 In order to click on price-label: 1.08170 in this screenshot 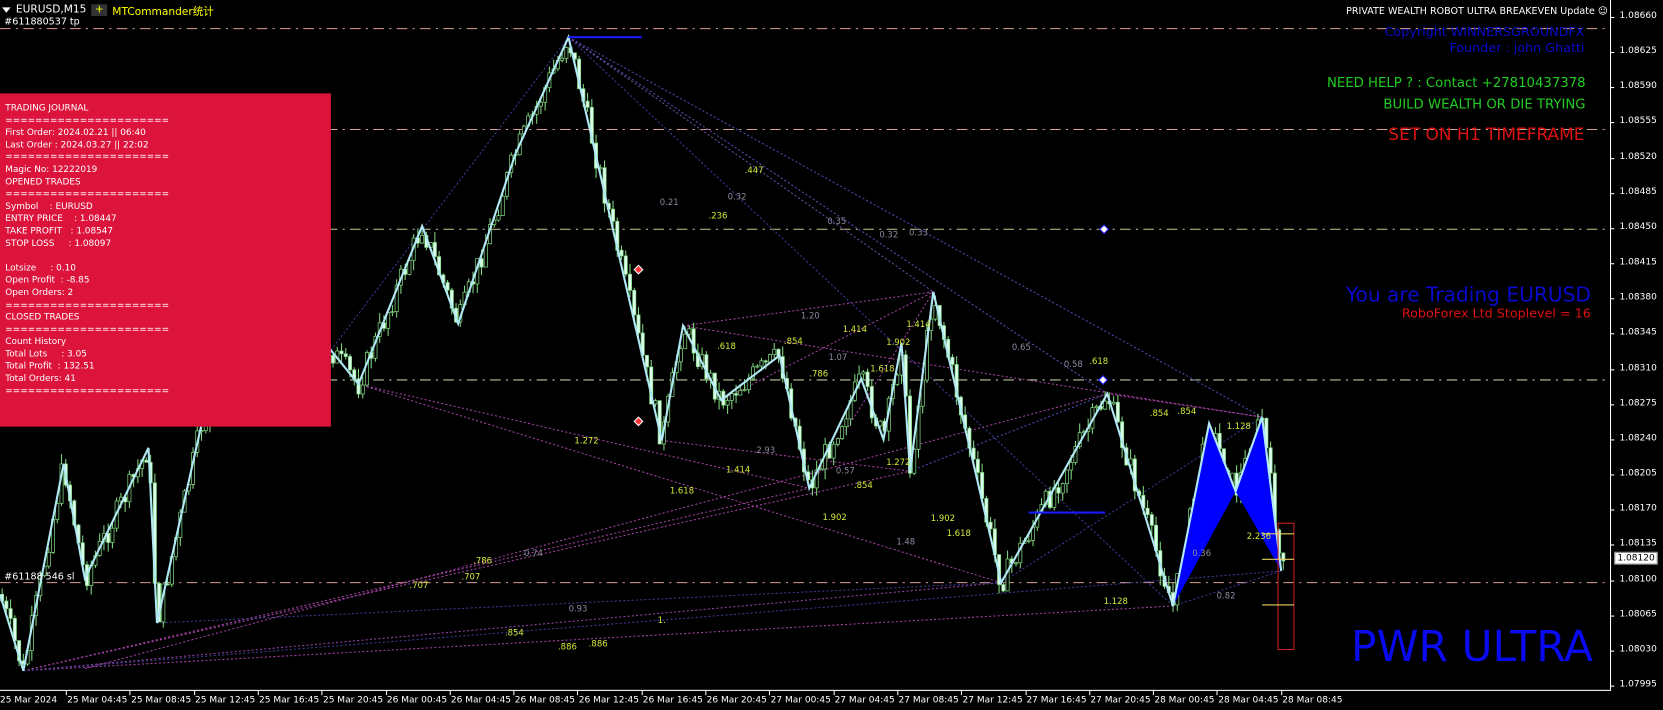, I will do `click(1638, 508)`.